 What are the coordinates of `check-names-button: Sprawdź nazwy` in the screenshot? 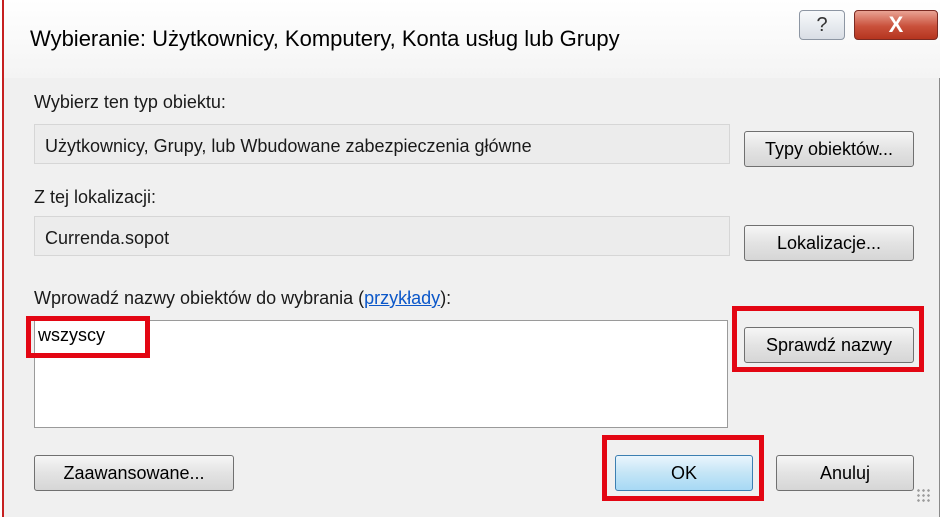 It's located at (829, 345).